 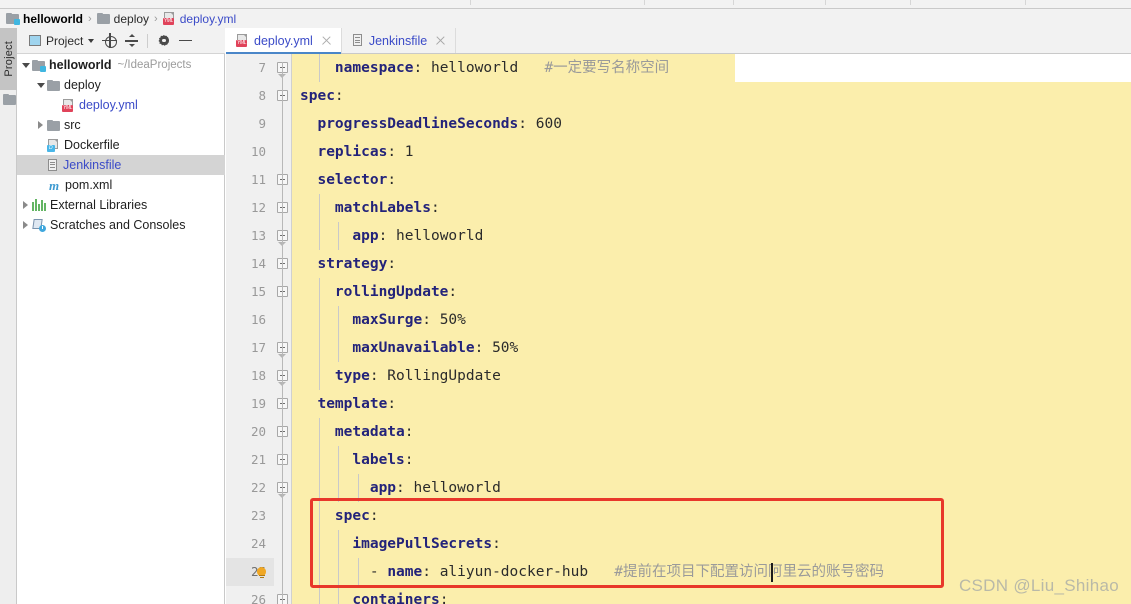 What do you see at coordinates (358, 40) in the screenshot?
I see `text-file-icon` at bounding box center [358, 40].